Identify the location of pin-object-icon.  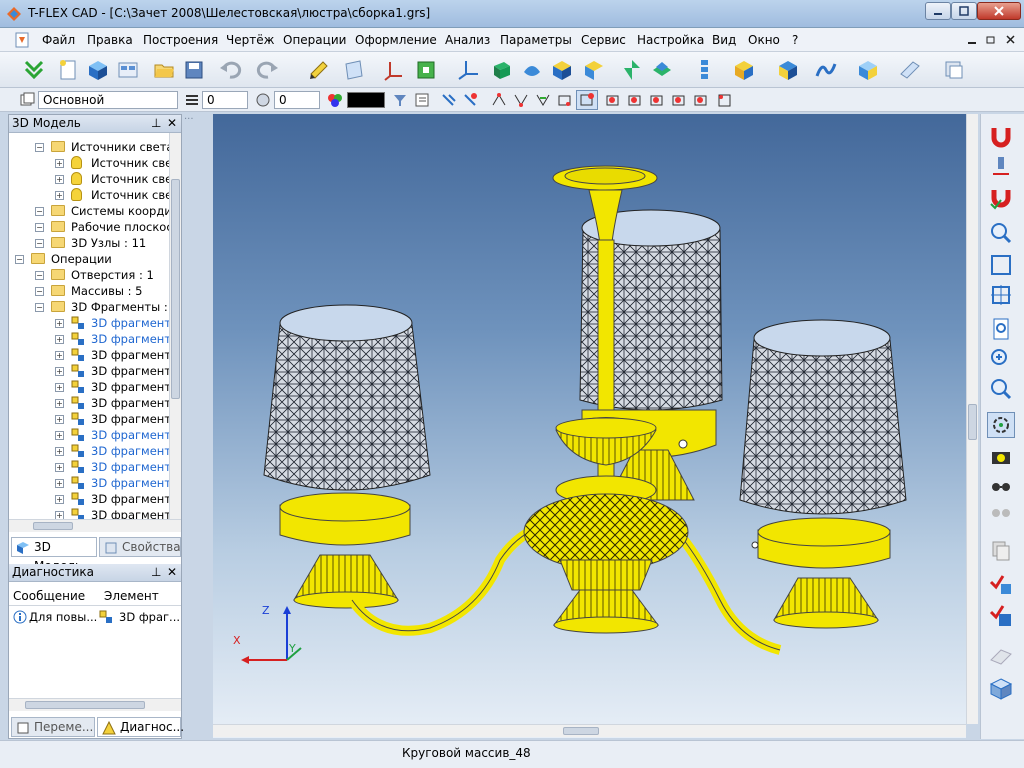
(1001, 167).